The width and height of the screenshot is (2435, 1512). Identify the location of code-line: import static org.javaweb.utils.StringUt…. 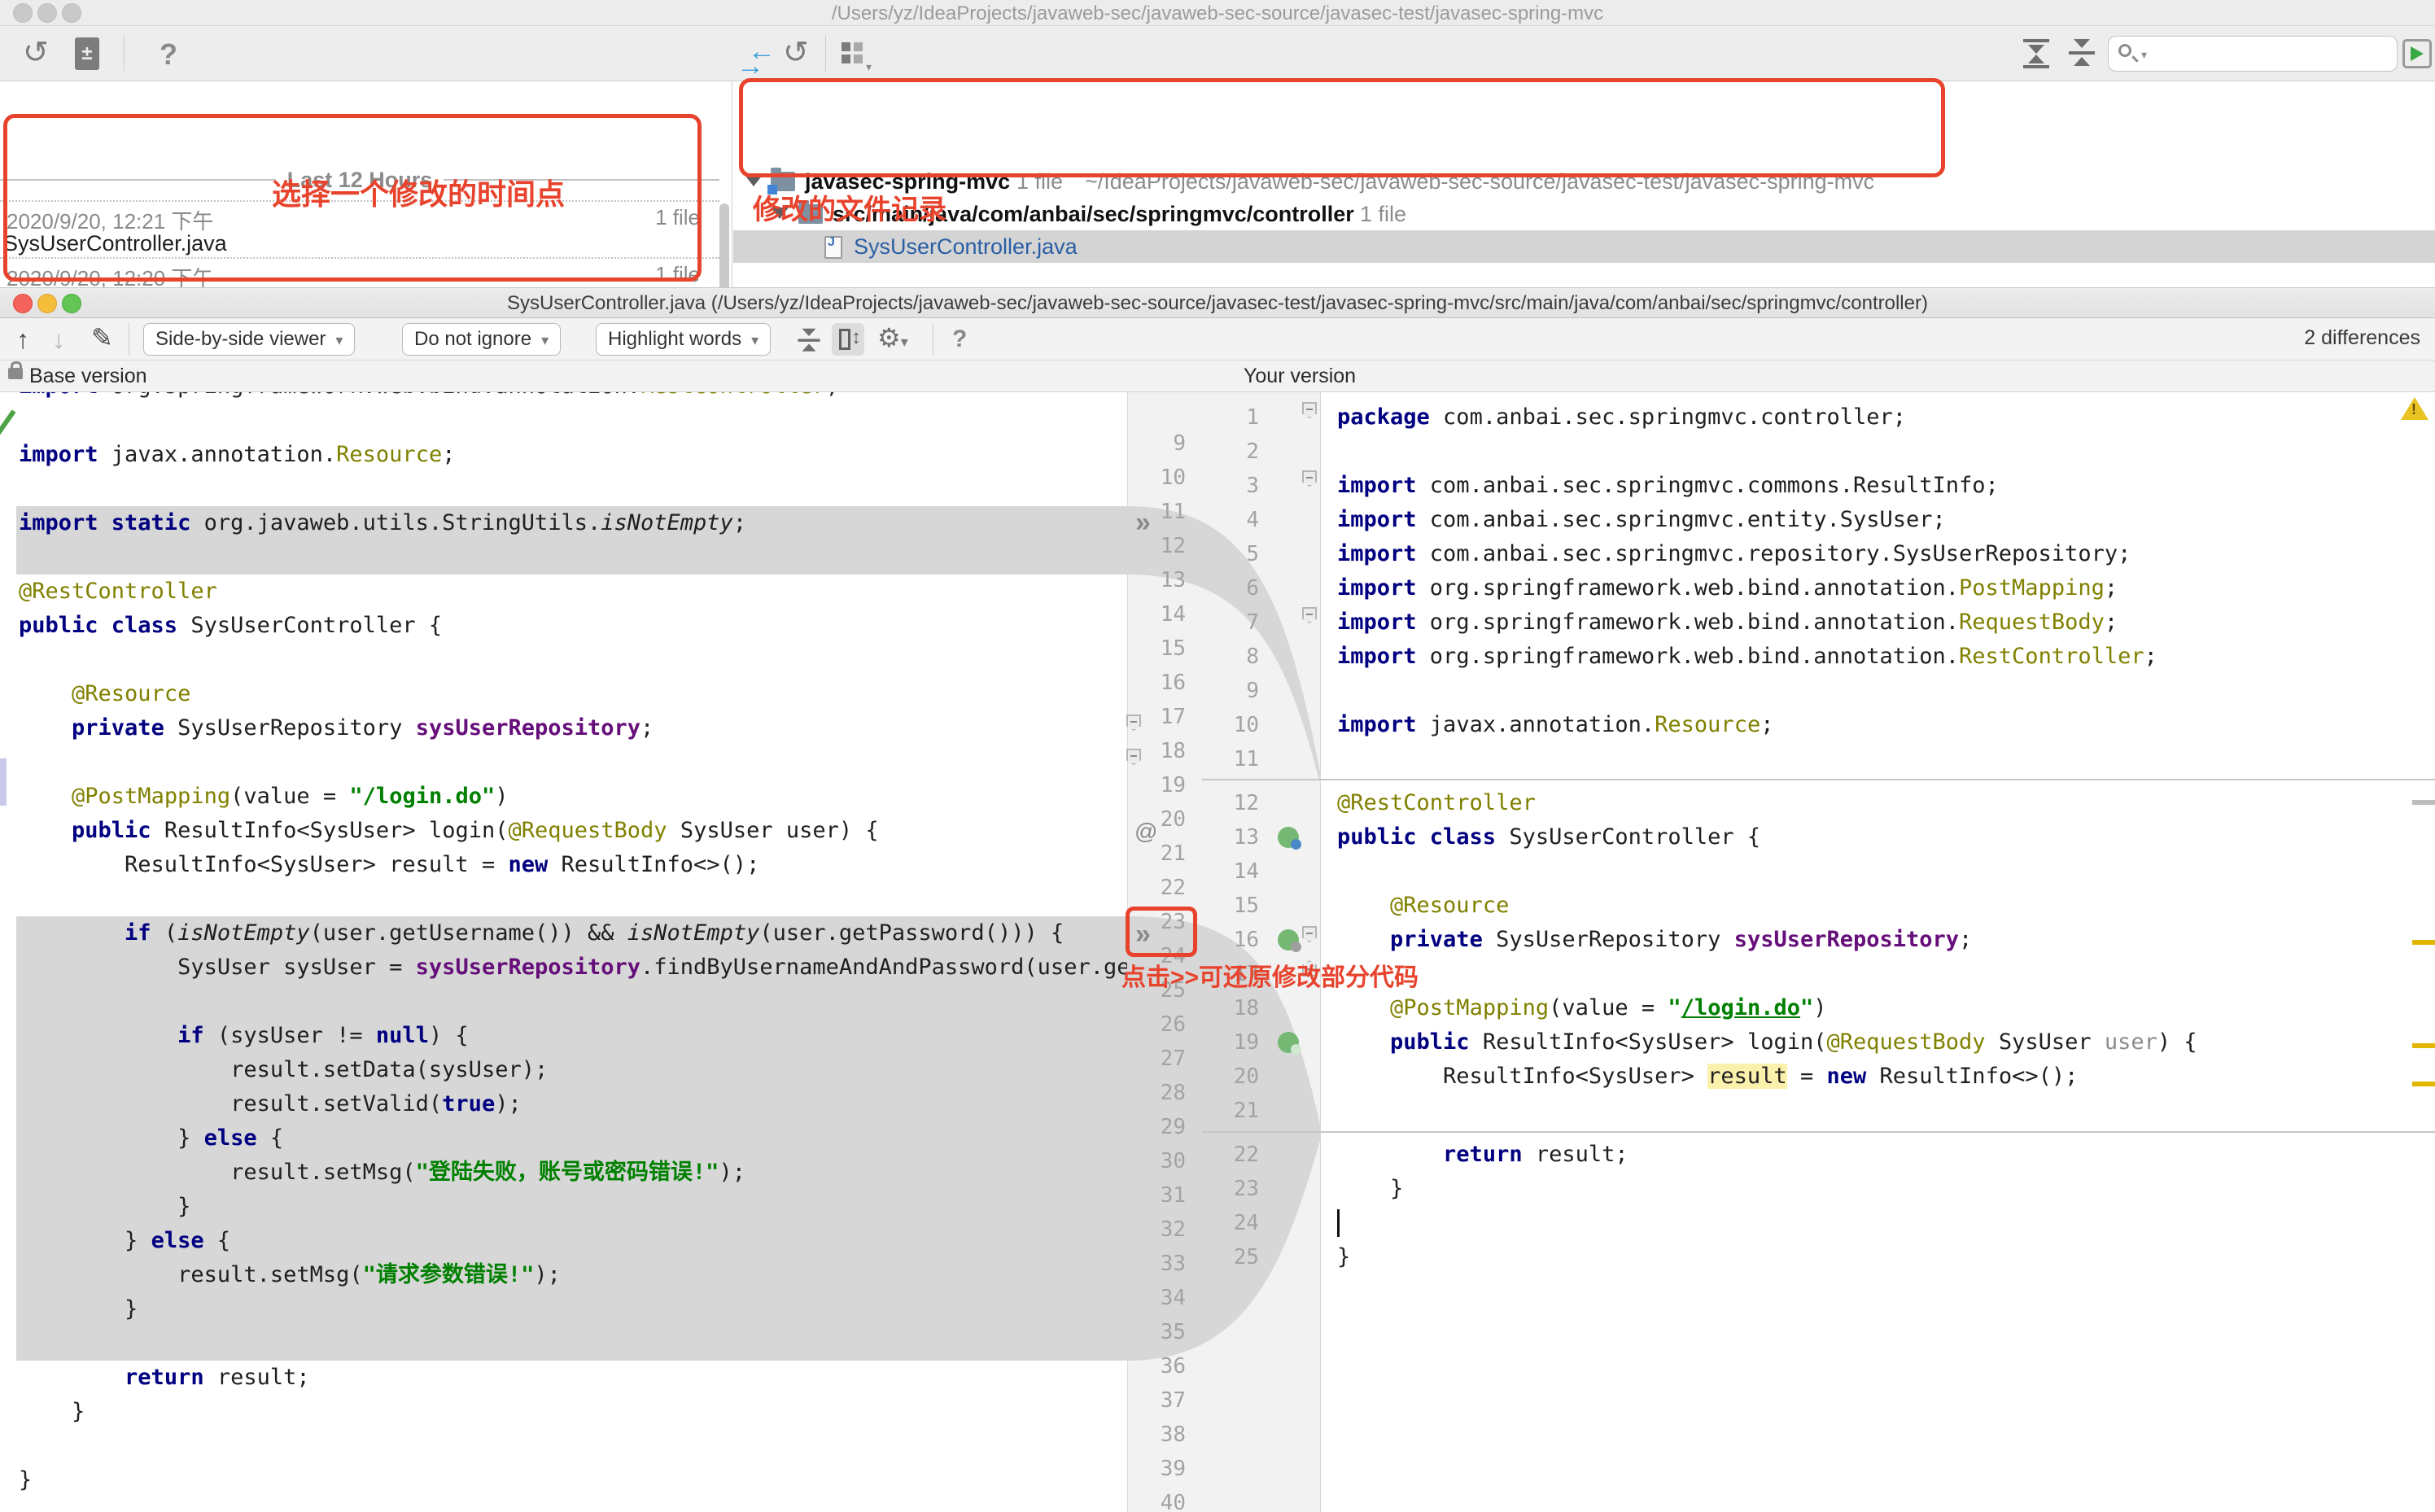
(571, 523).